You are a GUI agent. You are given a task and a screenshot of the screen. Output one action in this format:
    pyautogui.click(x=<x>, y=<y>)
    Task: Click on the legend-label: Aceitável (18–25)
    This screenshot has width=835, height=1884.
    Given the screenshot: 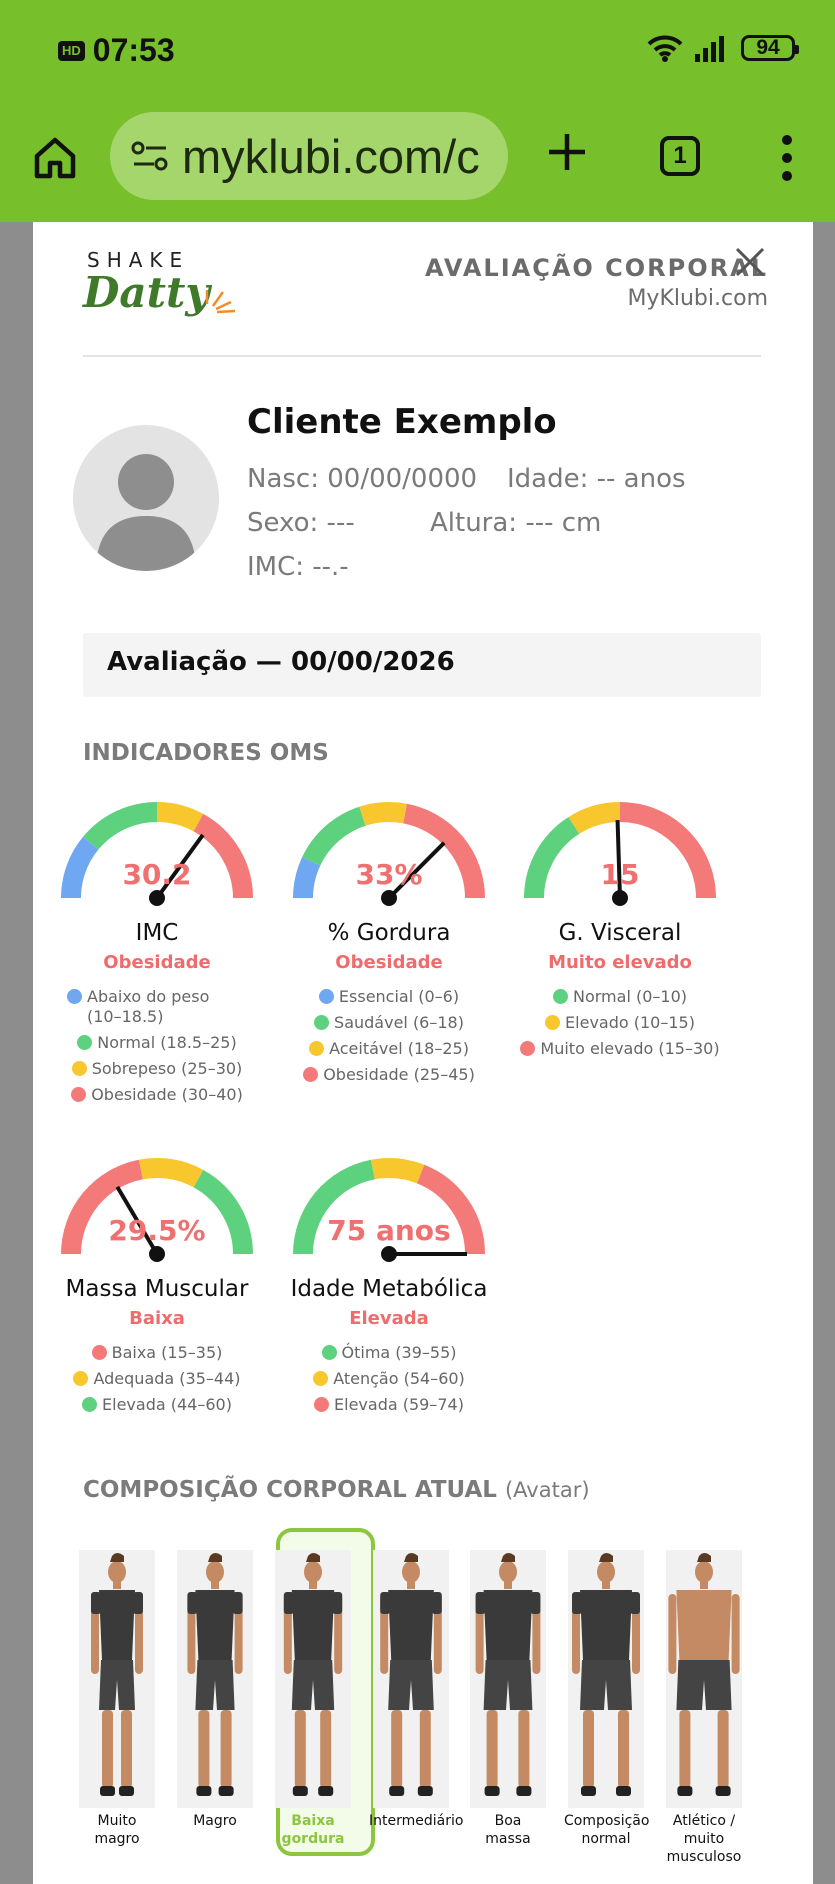 What is the action you would take?
    pyautogui.click(x=399, y=1048)
    